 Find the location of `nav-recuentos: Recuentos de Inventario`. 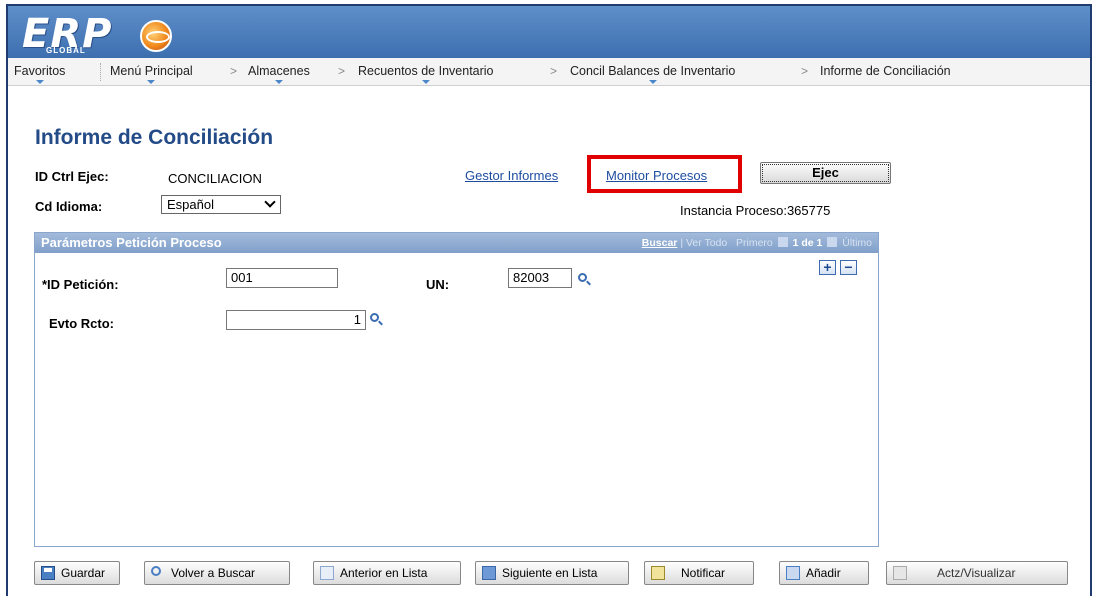

nav-recuentos: Recuentos de Inventario is located at coordinates (426, 74).